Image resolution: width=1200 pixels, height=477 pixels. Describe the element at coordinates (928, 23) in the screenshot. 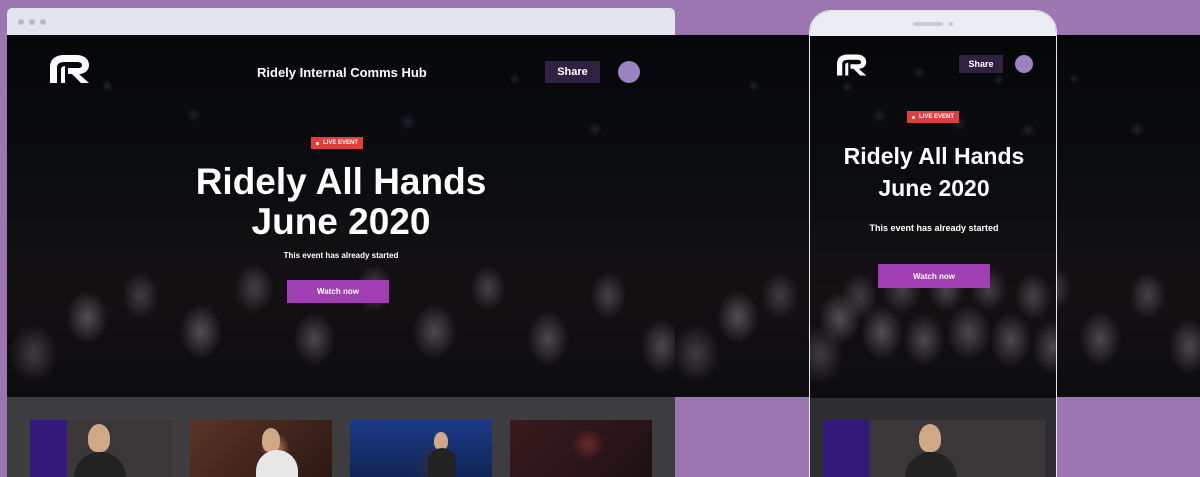

I see `speaker-icon` at that location.